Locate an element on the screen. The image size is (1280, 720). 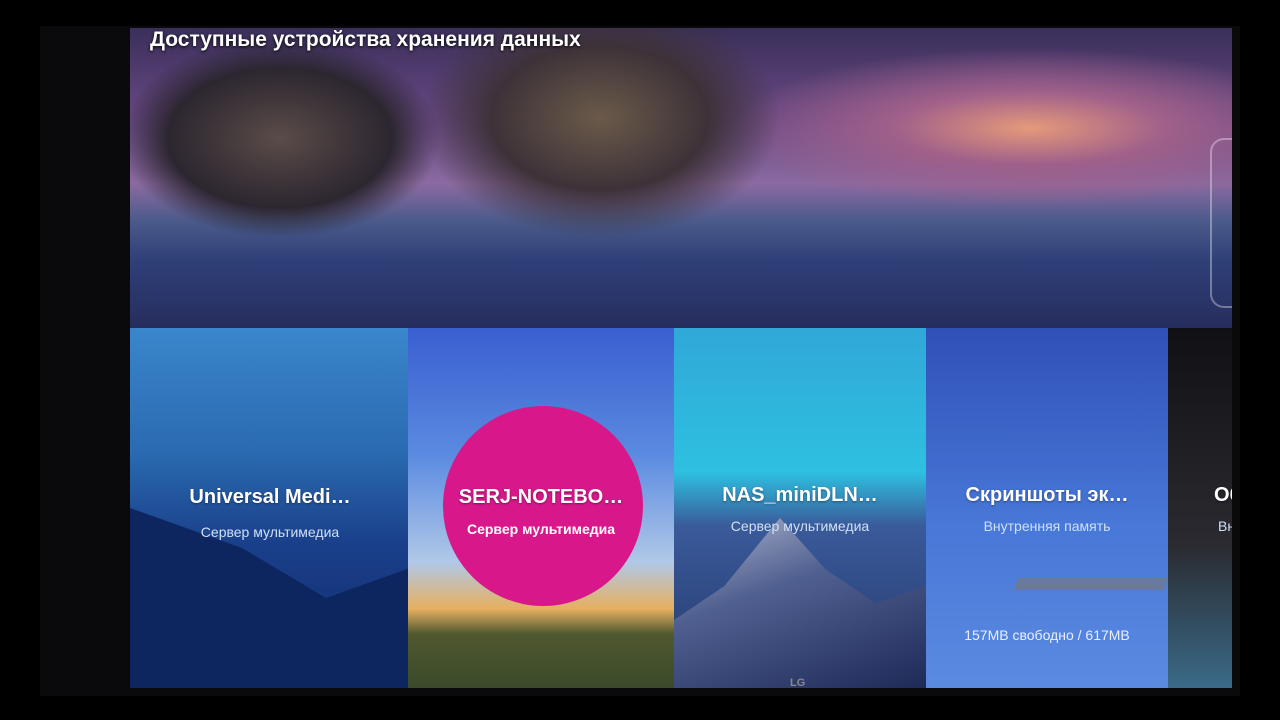
lg-logo: LG is located at coordinates (798, 683).